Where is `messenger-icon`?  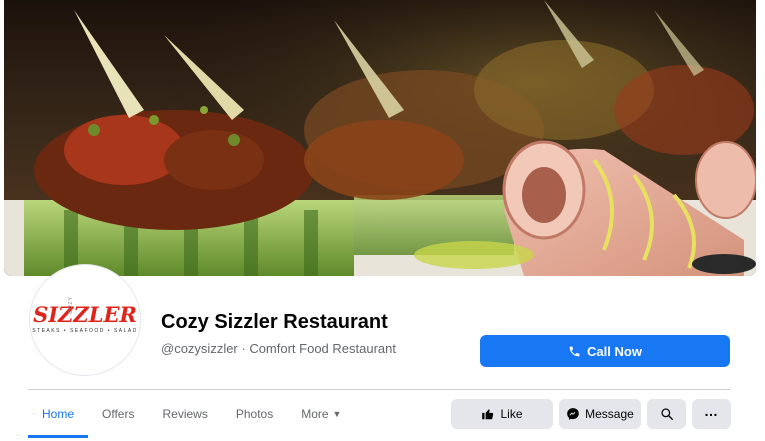
messenger-icon is located at coordinates (573, 414).